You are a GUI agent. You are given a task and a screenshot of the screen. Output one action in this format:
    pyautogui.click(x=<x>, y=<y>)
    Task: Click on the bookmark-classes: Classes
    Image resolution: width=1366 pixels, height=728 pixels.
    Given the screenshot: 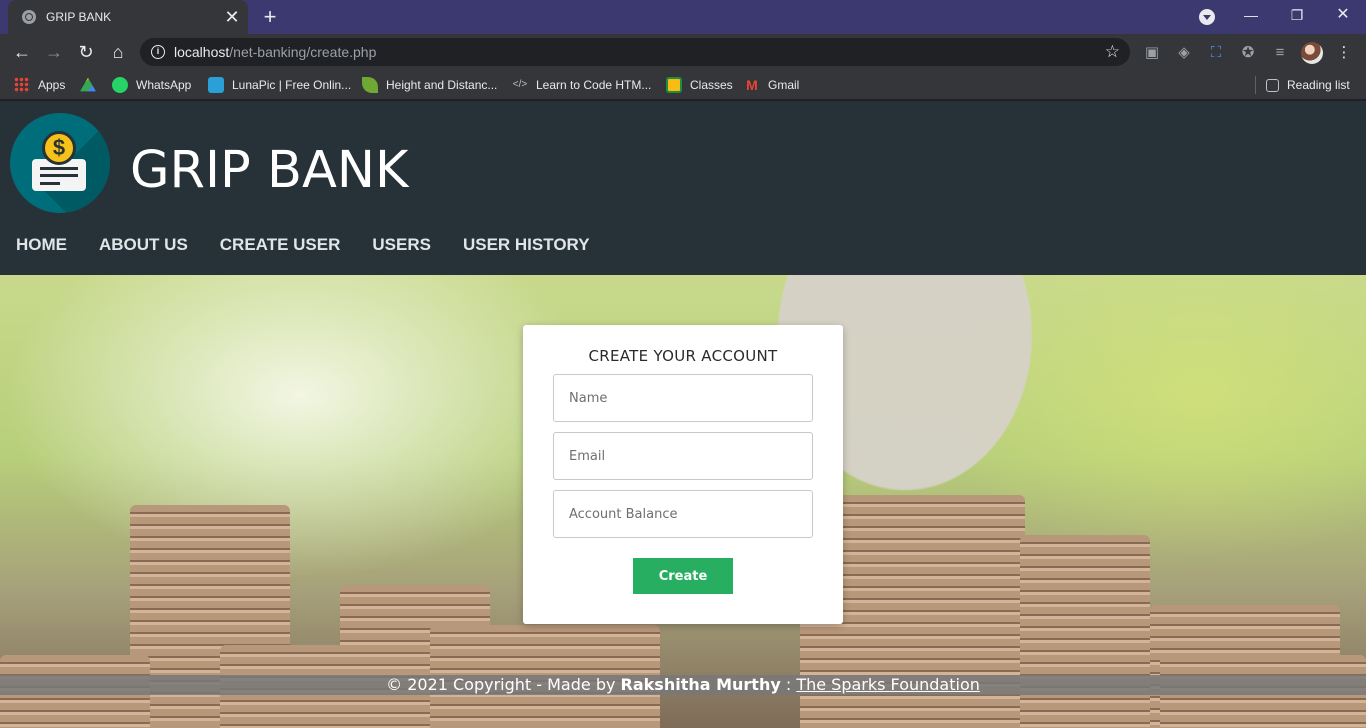 What is the action you would take?
    pyautogui.click(x=699, y=85)
    